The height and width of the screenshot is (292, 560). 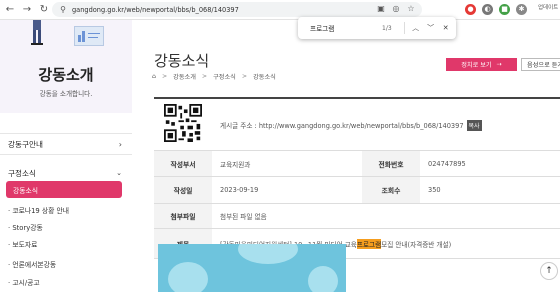 I want to click on sidebar-subitem: · 언론에서본강동, so click(x=68, y=264).